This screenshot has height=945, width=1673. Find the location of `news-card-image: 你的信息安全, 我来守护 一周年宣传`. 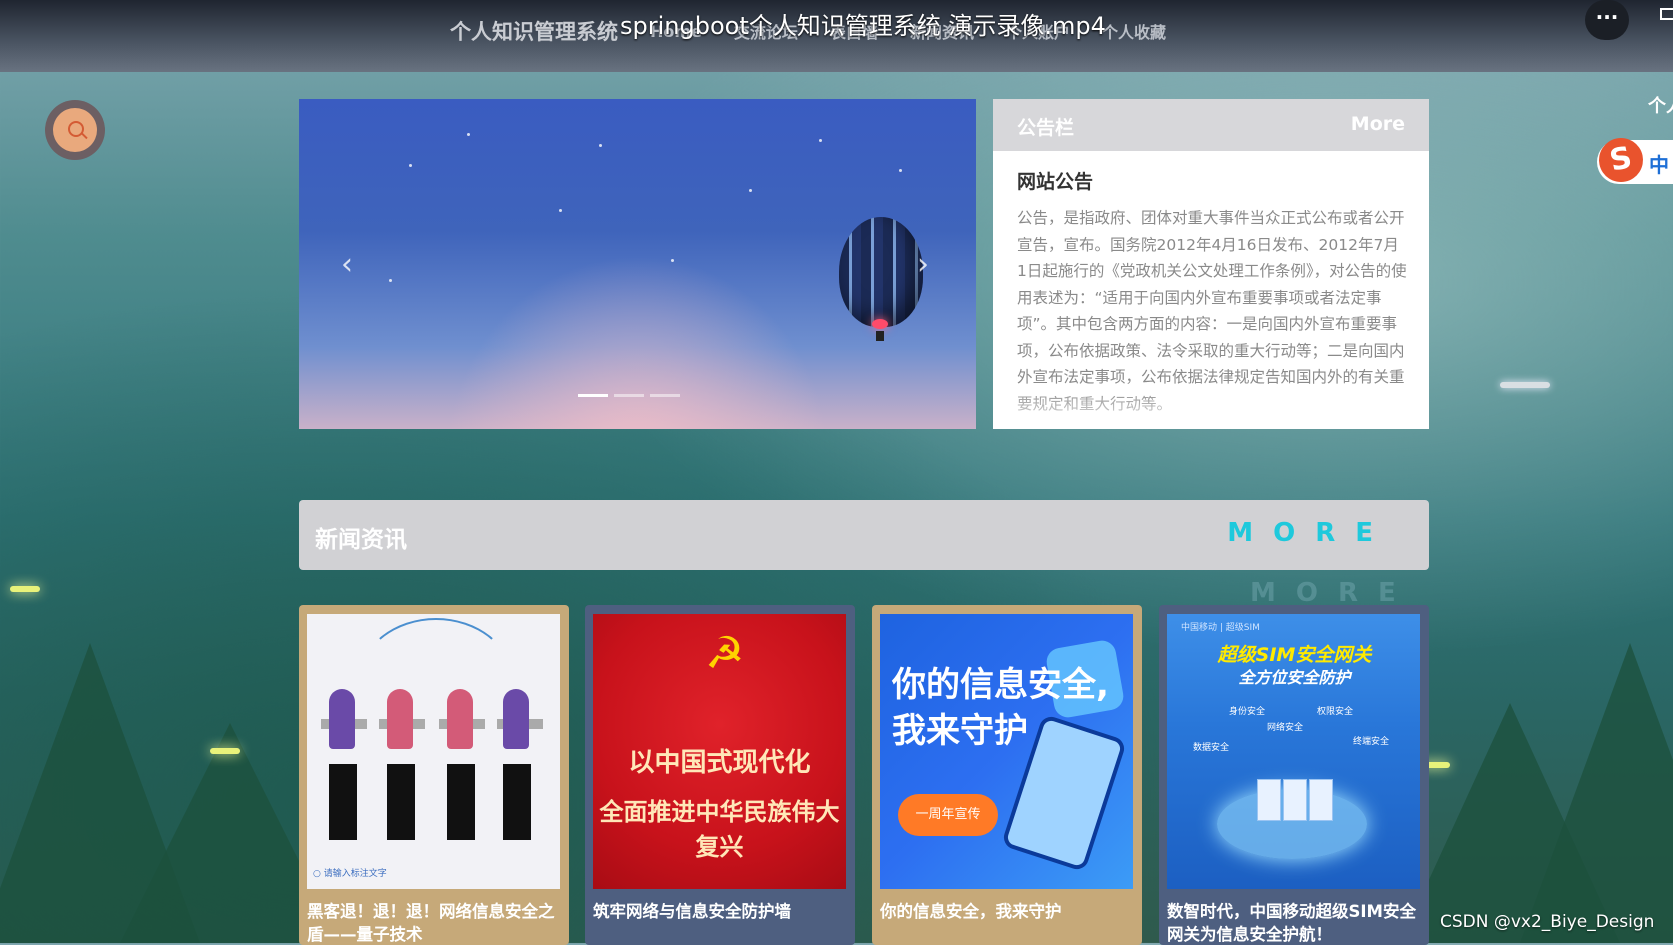

news-card-image: 你的信息安全, 我来守护 一周年宣传 is located at coordinates (1006, 751).